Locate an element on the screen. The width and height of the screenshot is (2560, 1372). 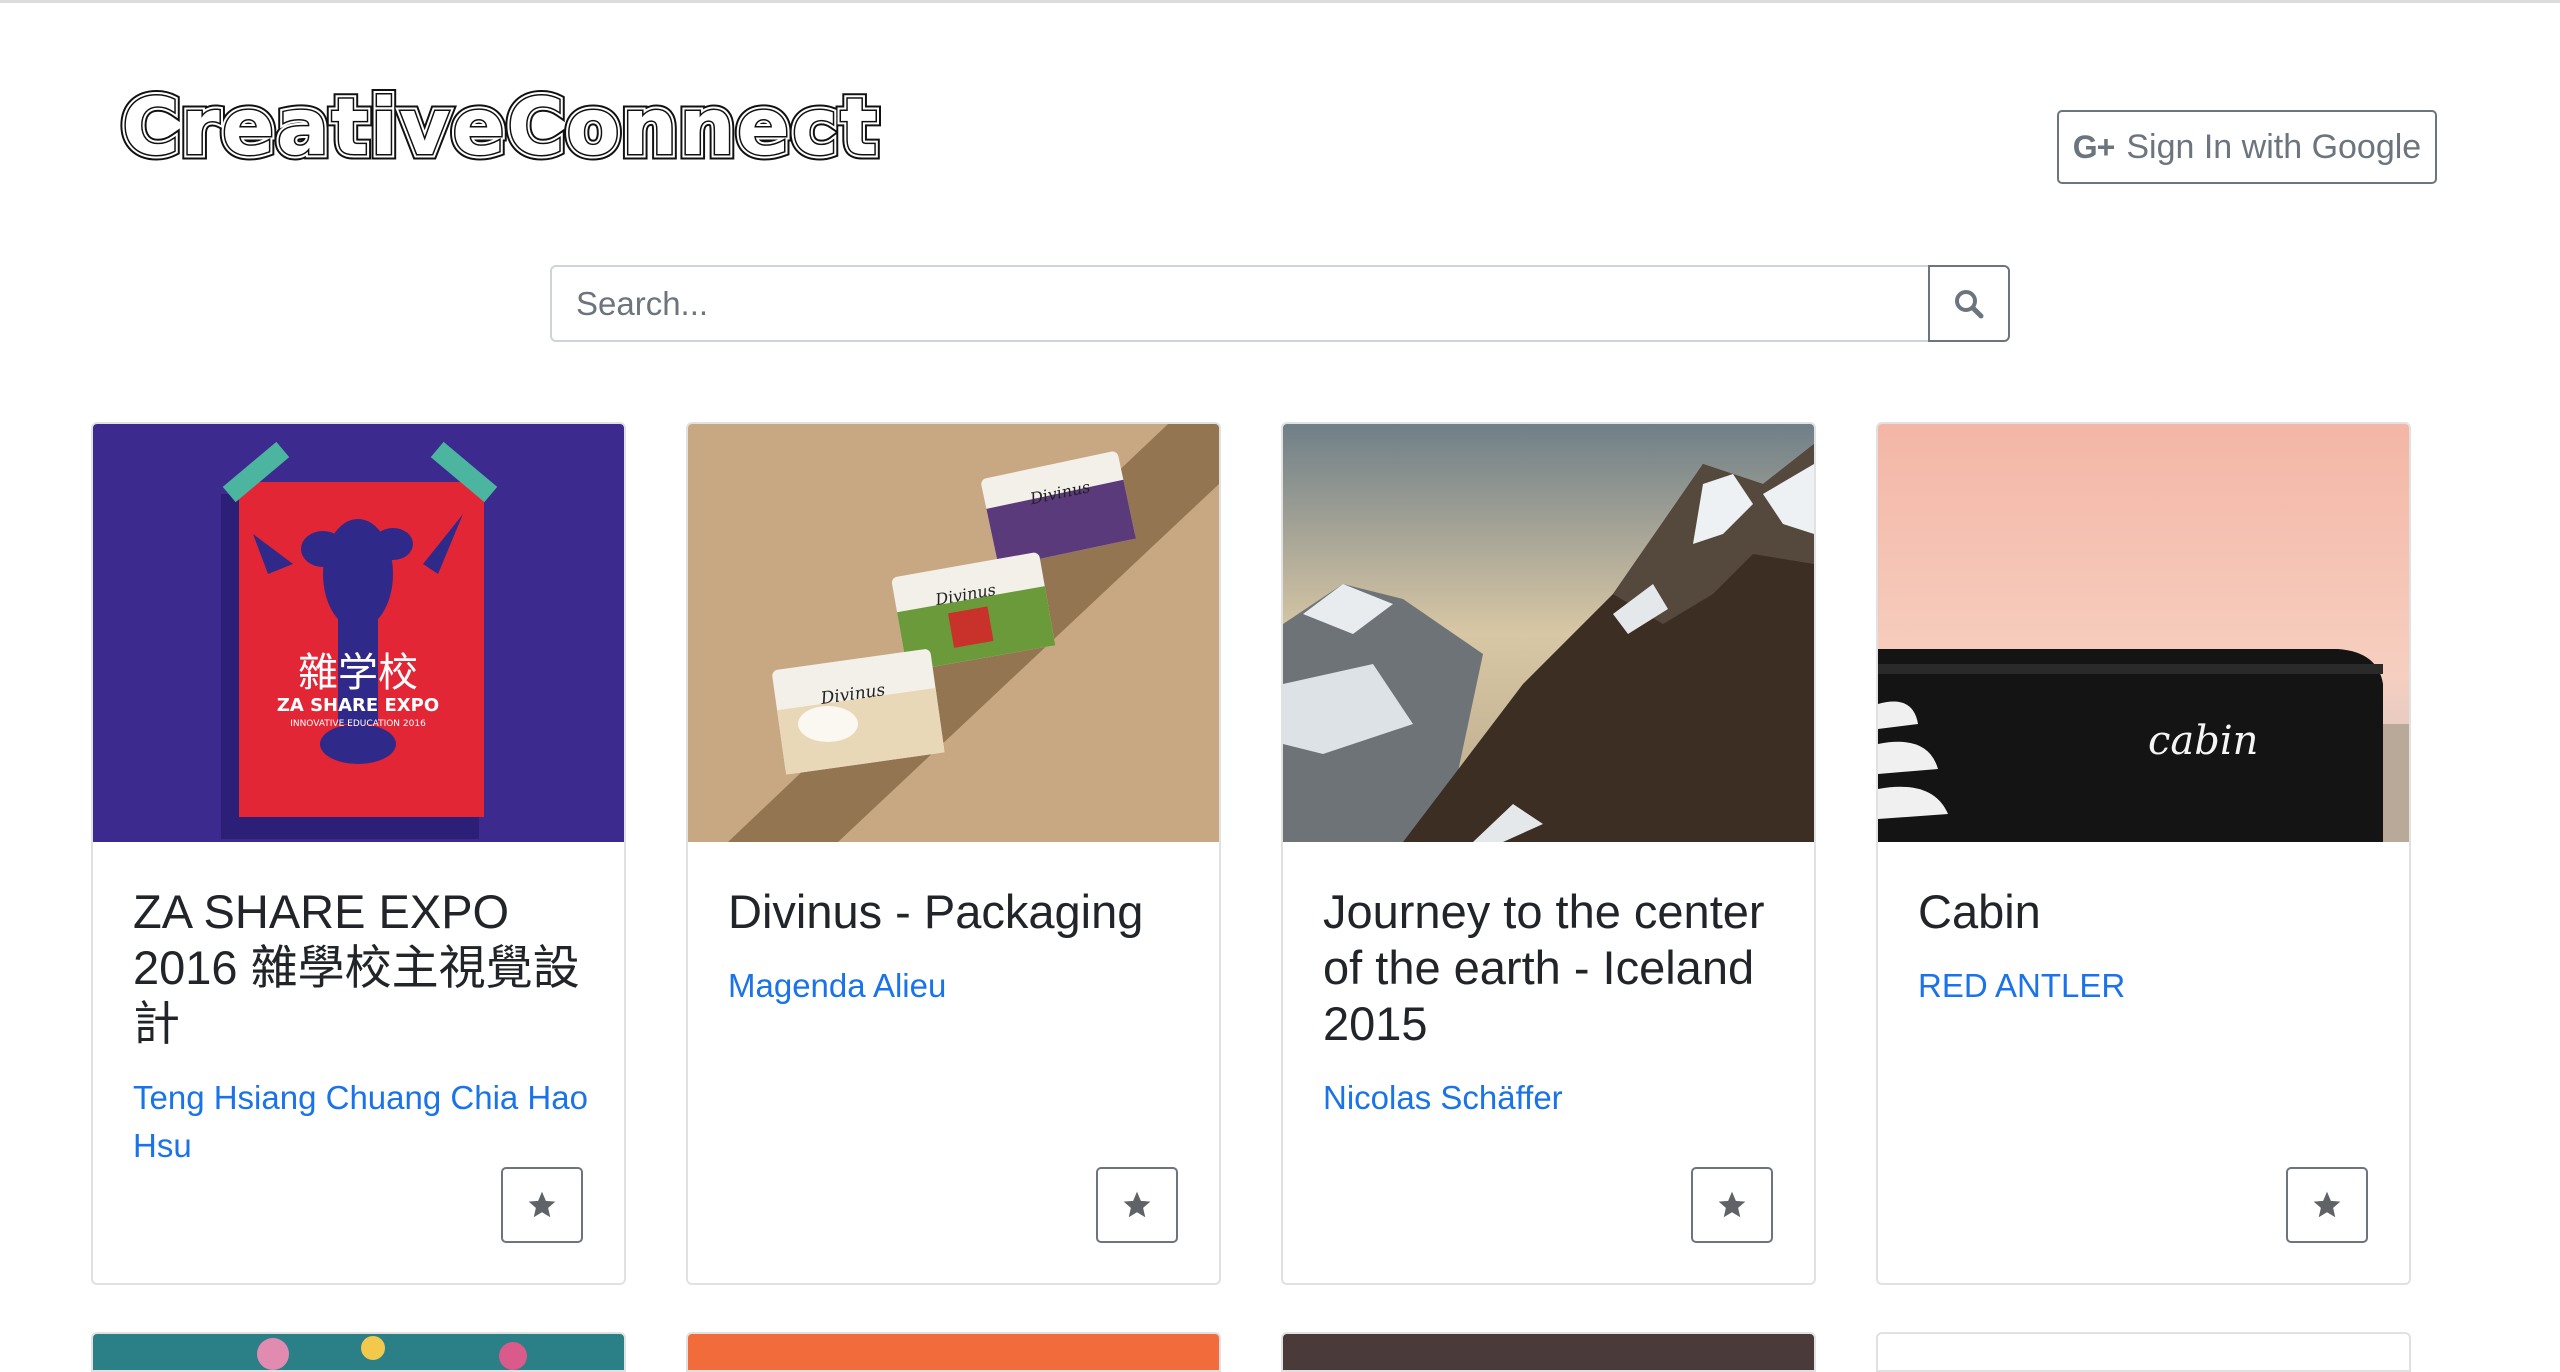
sign-in-google-button: G+ Sign In with Google is located at coordinates (2247, 147).